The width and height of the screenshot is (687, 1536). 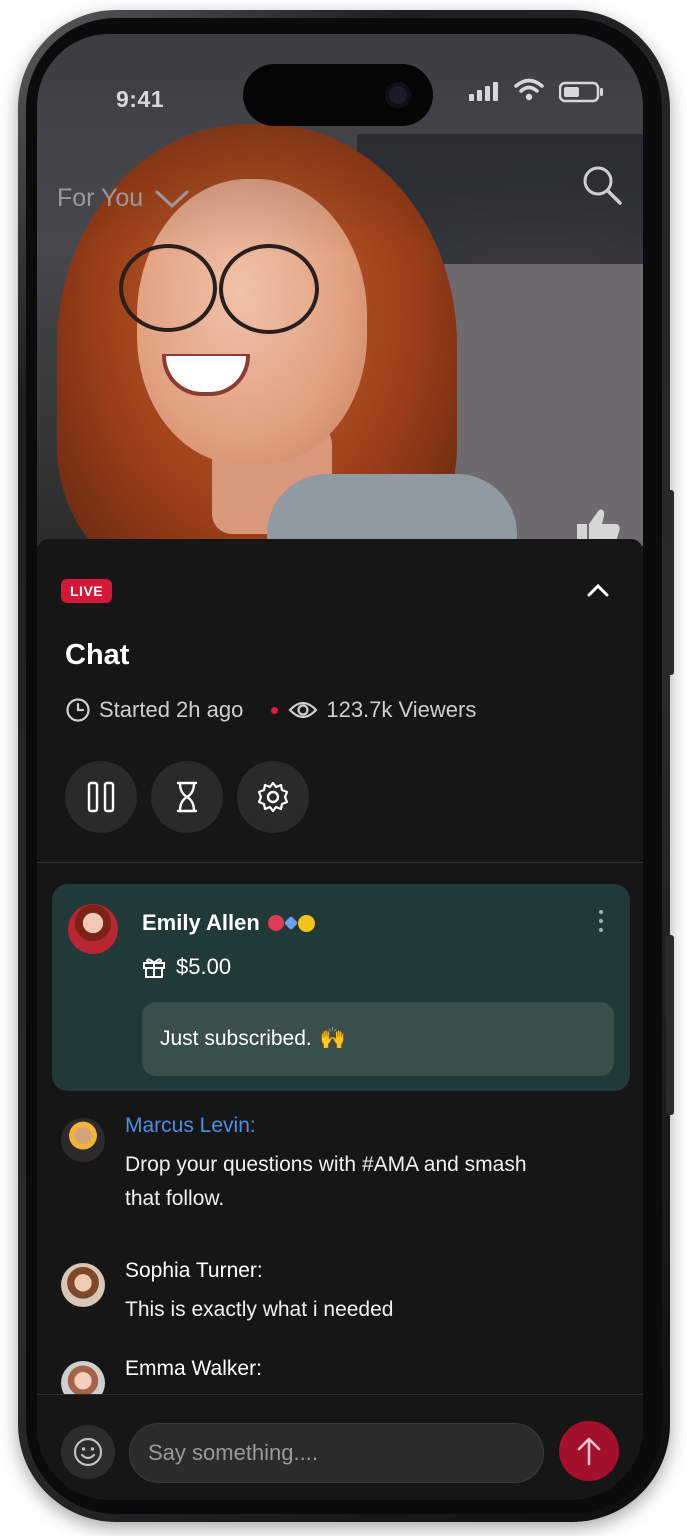 I want to click on chat-title: Chat, so click(x=97, y=655).